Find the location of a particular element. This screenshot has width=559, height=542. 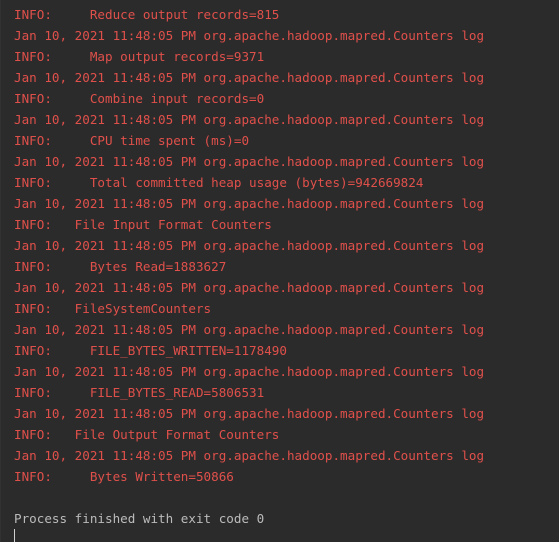

log-line: INFO: FILE_BYTES_READ=5806531 is located at coordinates (139, 392).